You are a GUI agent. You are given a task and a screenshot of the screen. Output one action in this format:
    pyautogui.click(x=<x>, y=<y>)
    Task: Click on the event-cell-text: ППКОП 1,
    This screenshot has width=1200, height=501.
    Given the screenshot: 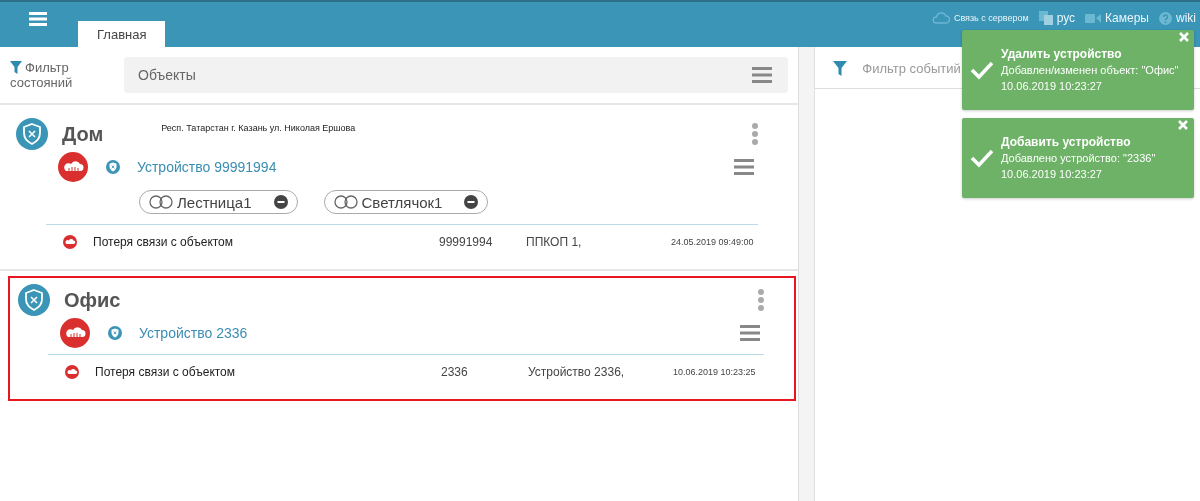 What is the action you would take?
    pyautogui.click(x=554, y=242)
    